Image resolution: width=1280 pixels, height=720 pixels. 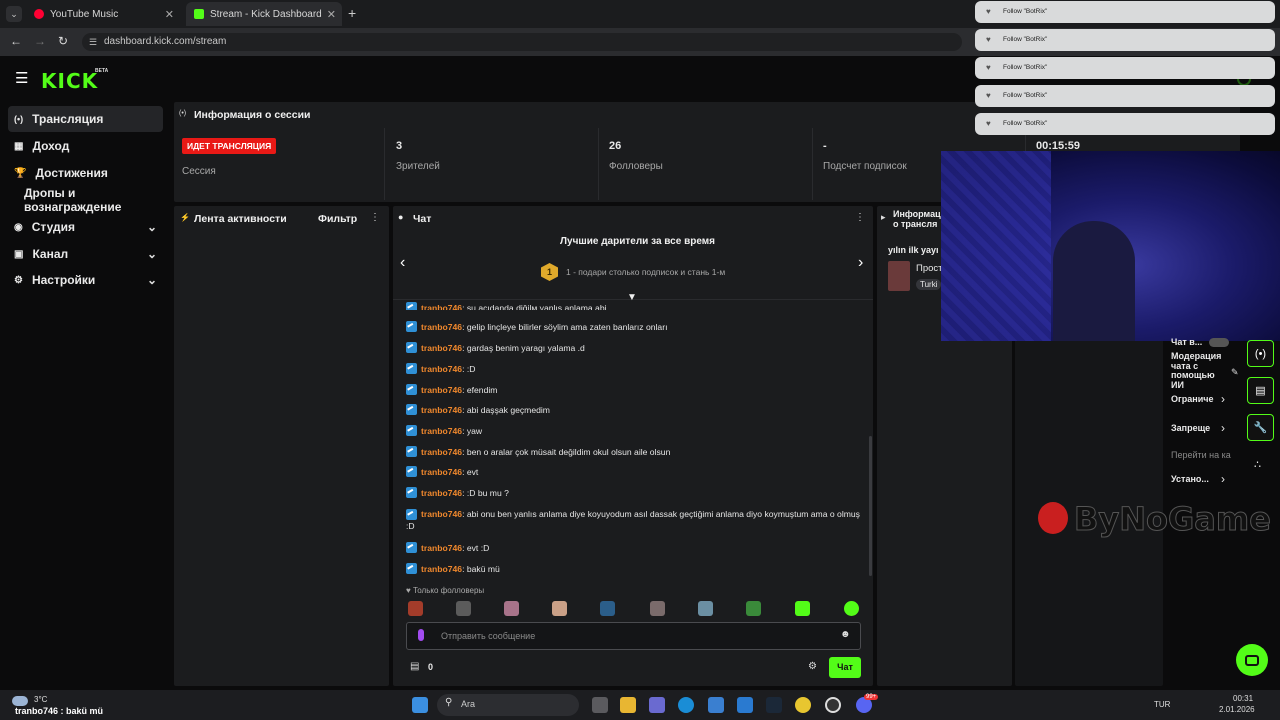 I want to click on share-icon: ∴, so click(x=1257, y=464).